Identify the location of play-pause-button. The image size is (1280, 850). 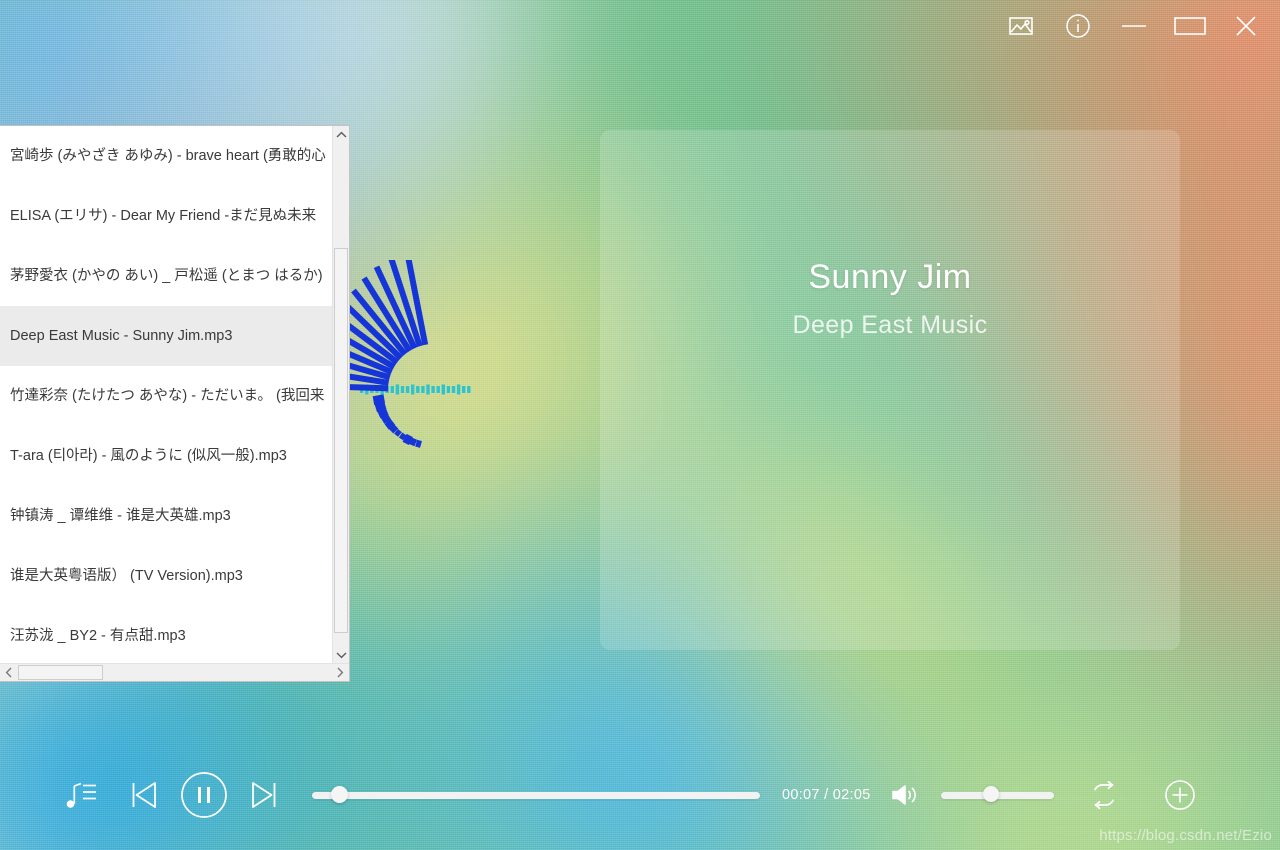
(204, 795).